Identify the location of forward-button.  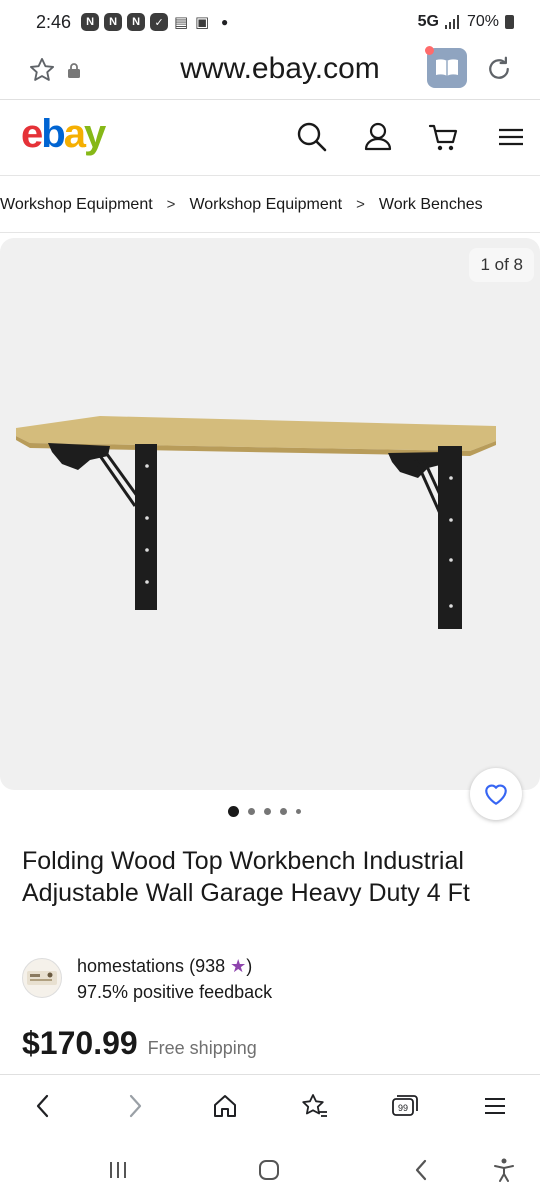
(135, 1106).